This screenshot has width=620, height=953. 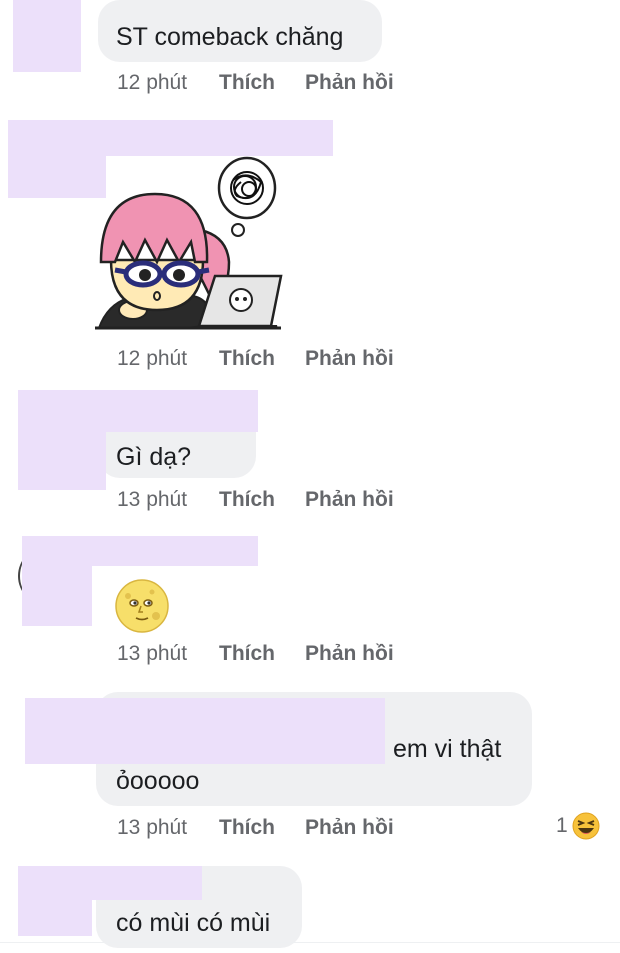 I want to click on reaction-summary: 1, so click(x=578, y=826).